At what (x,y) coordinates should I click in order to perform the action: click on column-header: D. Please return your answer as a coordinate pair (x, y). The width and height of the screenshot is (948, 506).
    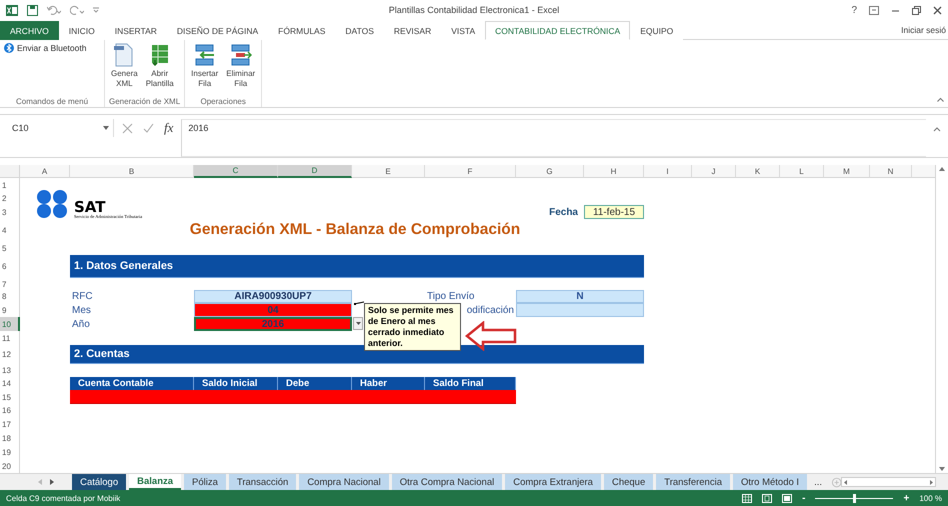
    Looking at the image, I should click on (315, 171).